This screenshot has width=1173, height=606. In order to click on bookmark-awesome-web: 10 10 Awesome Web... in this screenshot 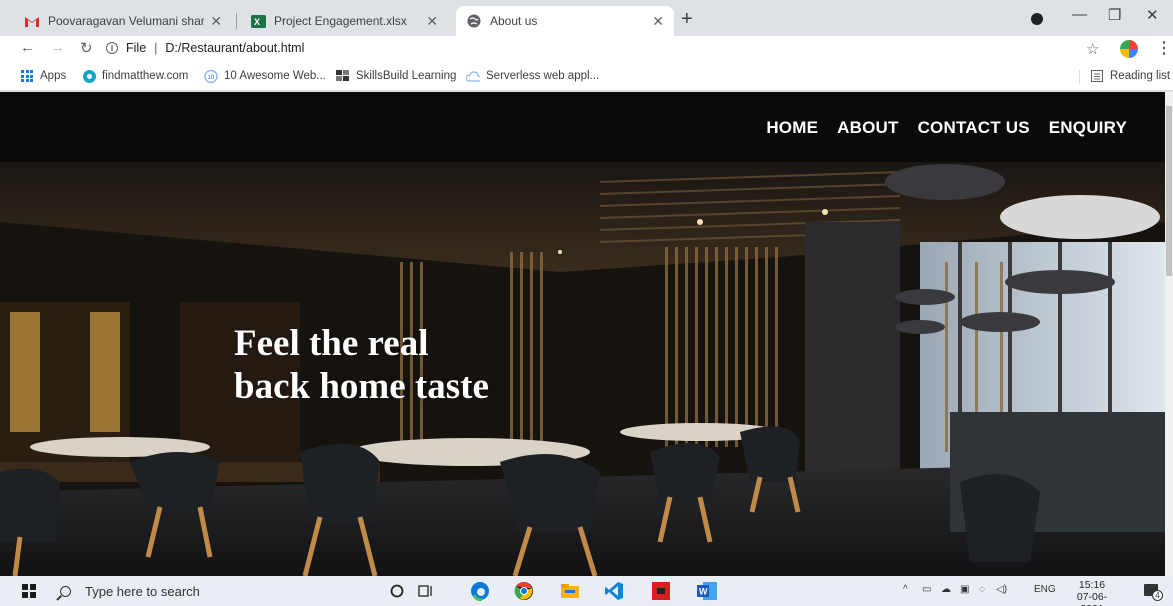, I will do `click(265, 76)`.